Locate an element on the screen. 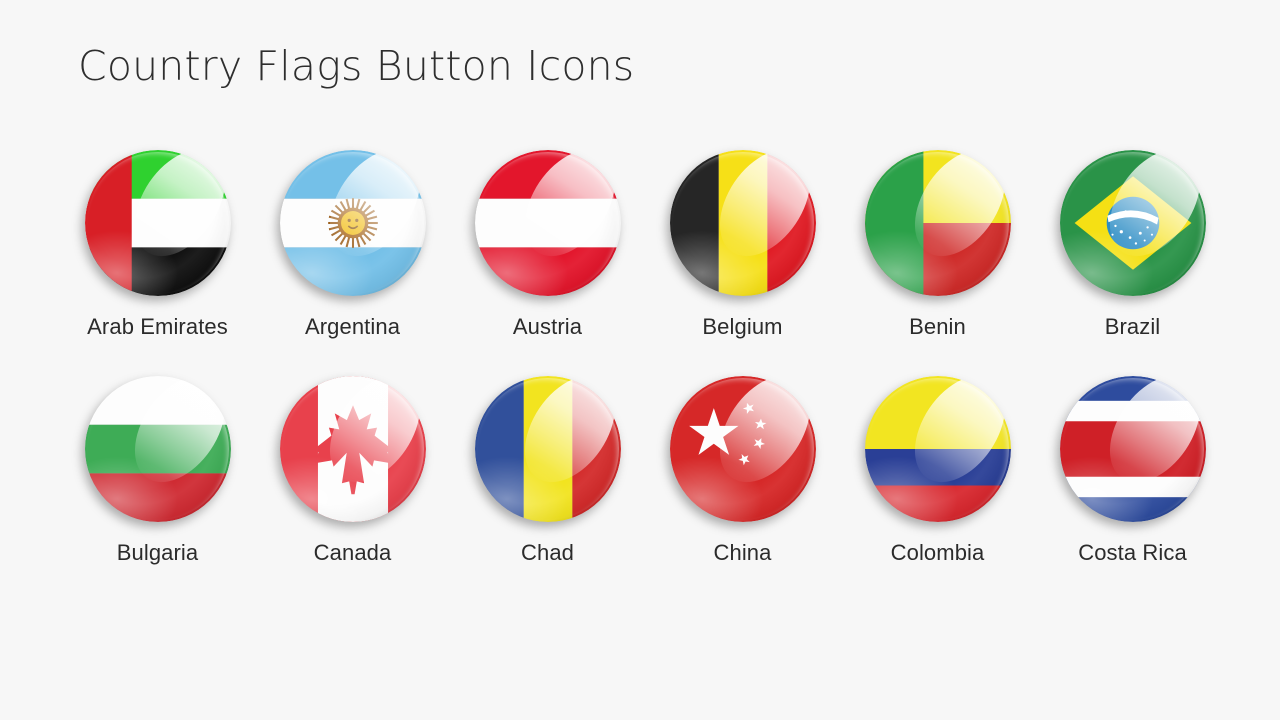 This screenshot has height=720, width=1280. flag-label: Bulgaria is located at coordinates (157, 552).